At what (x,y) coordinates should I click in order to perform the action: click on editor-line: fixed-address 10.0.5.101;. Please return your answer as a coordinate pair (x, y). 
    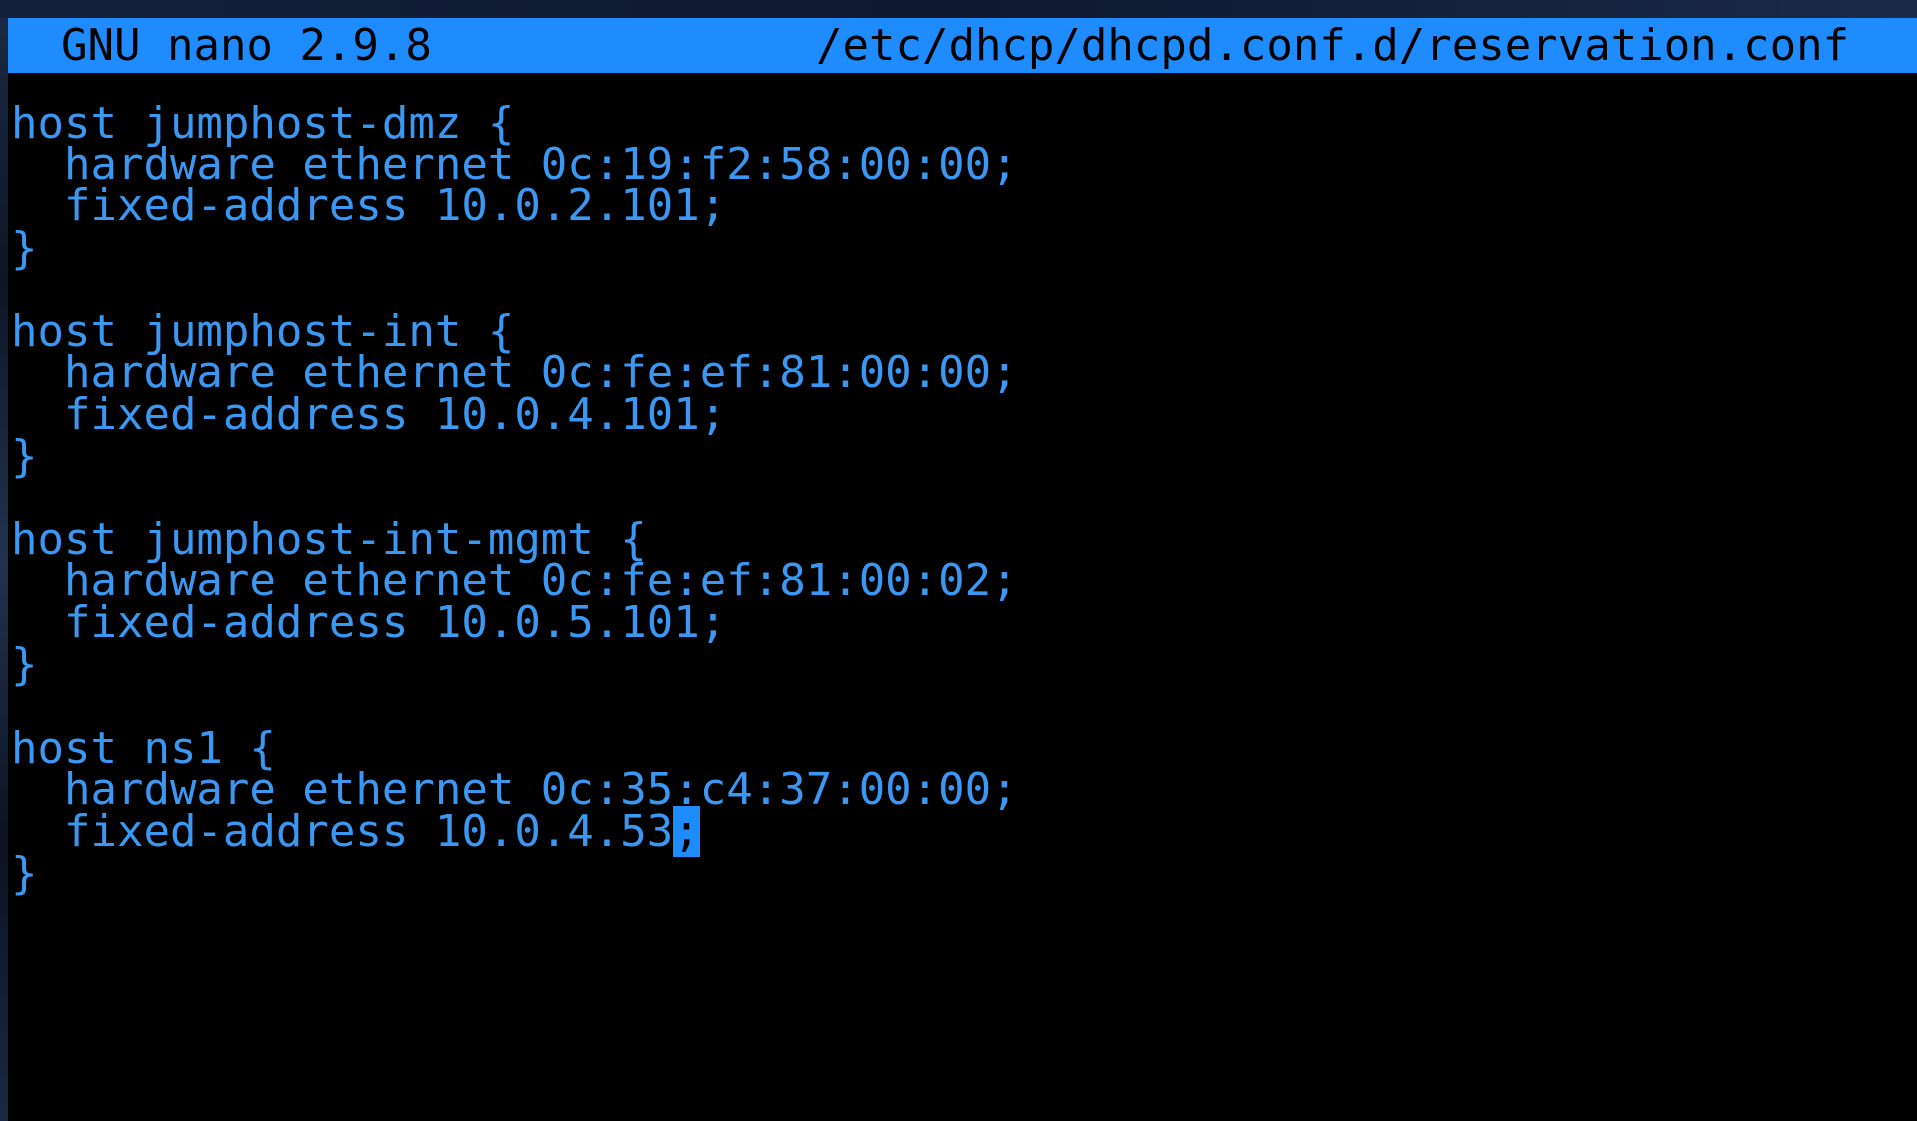
    Looking at the image, I should click on (369, 622).